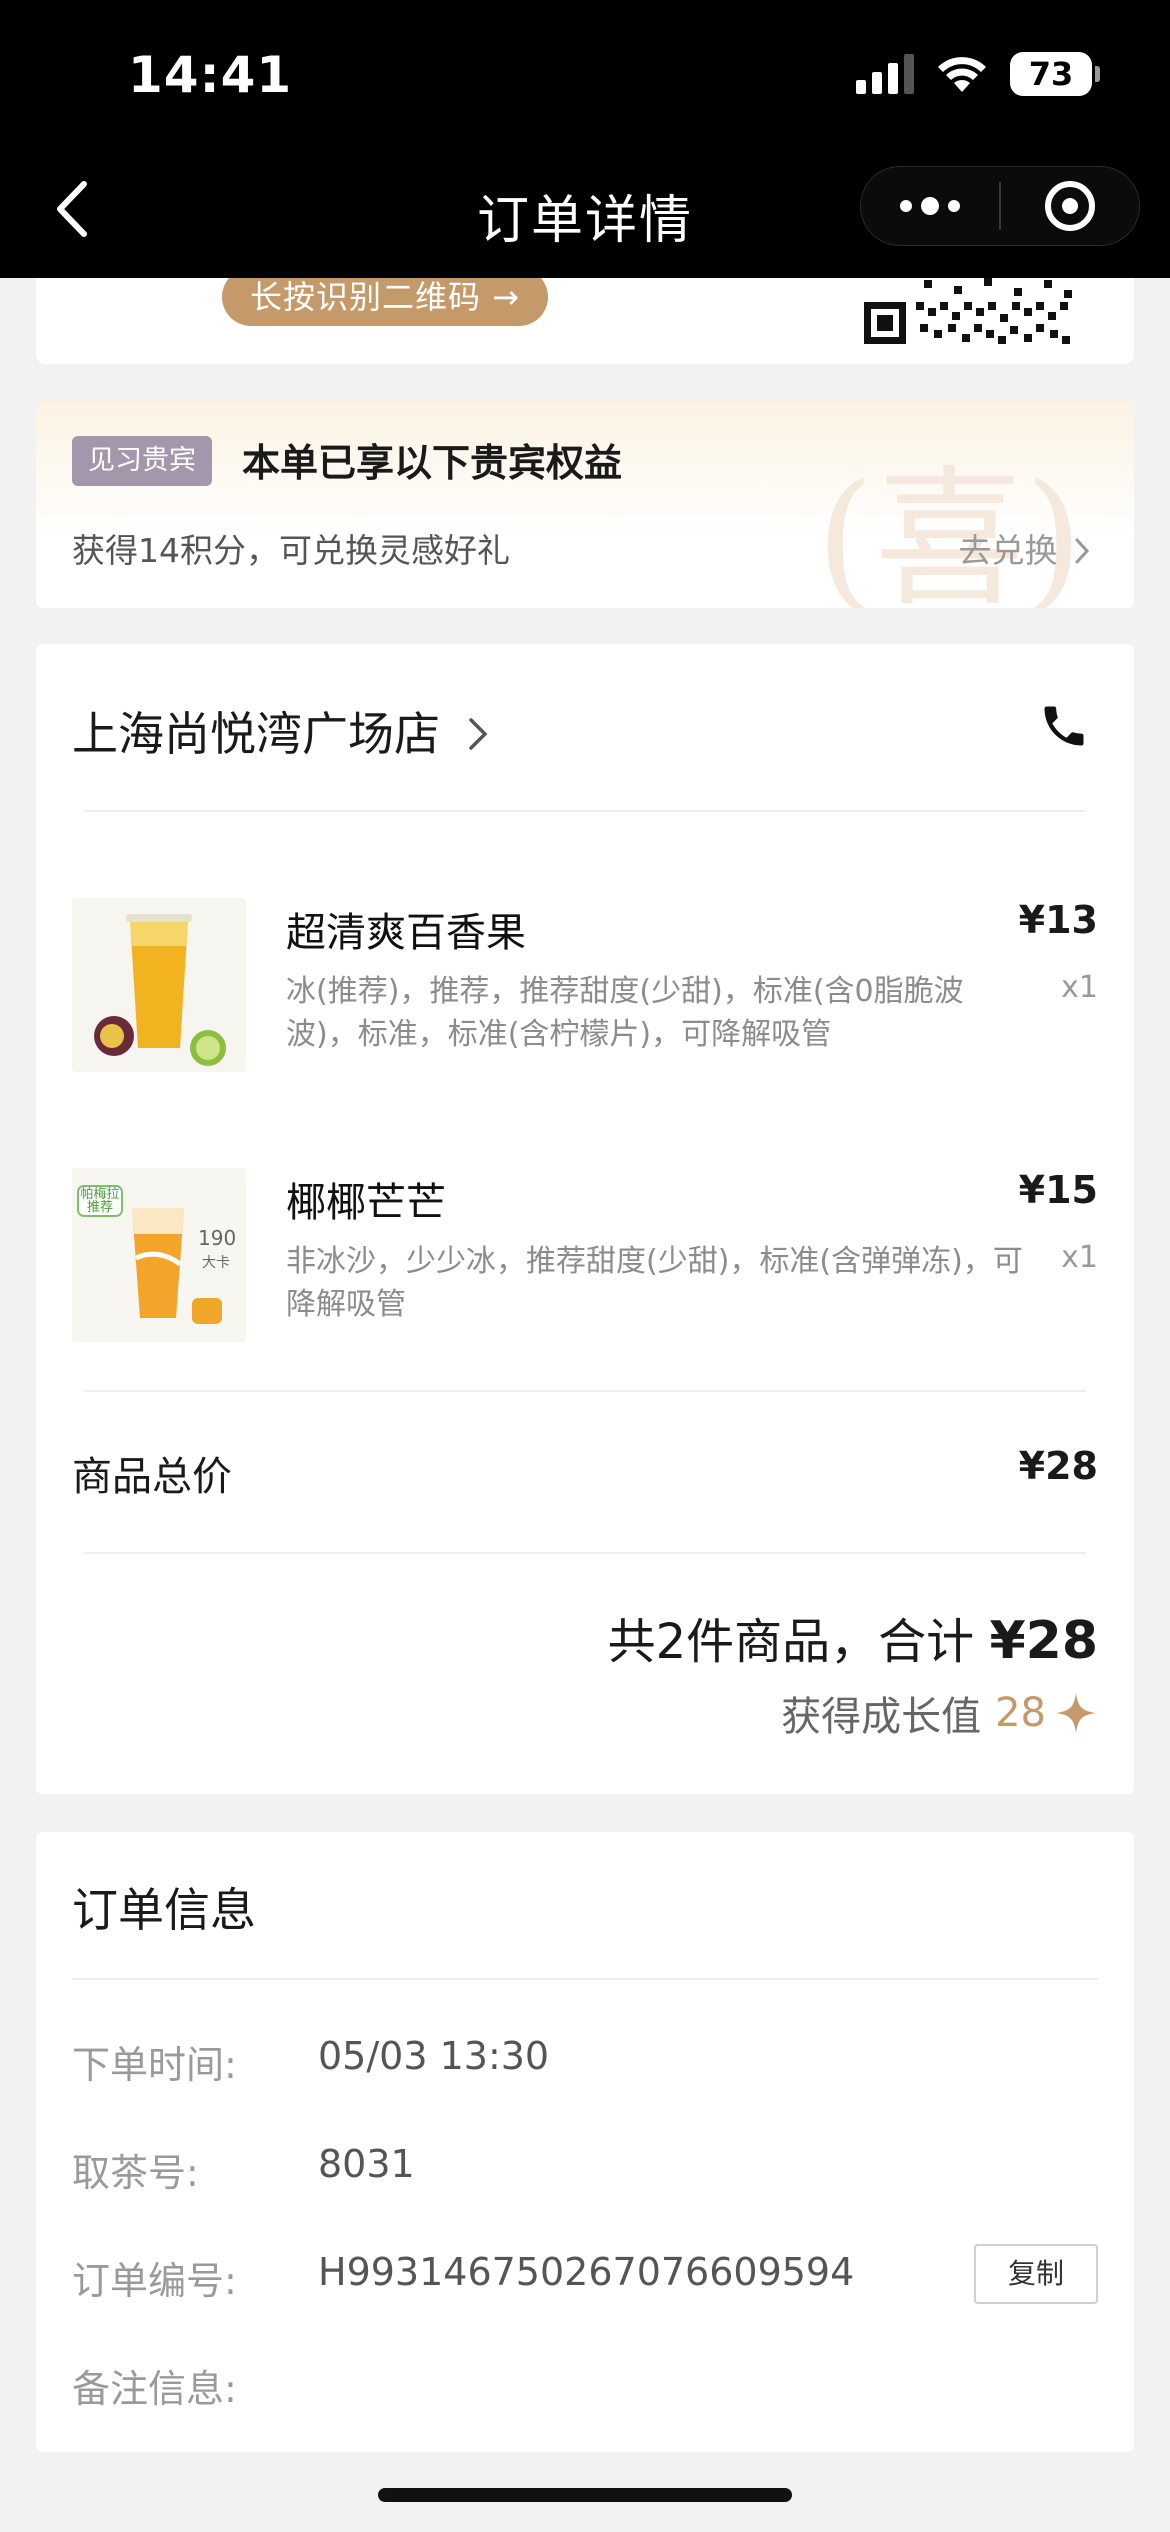 This screenshot has width=1170, height=2532. What do you see at coordinates (154, 2281) in the screenshot?
I see `order-number-label: 订单编号:` at bounding box center [154, 2281].